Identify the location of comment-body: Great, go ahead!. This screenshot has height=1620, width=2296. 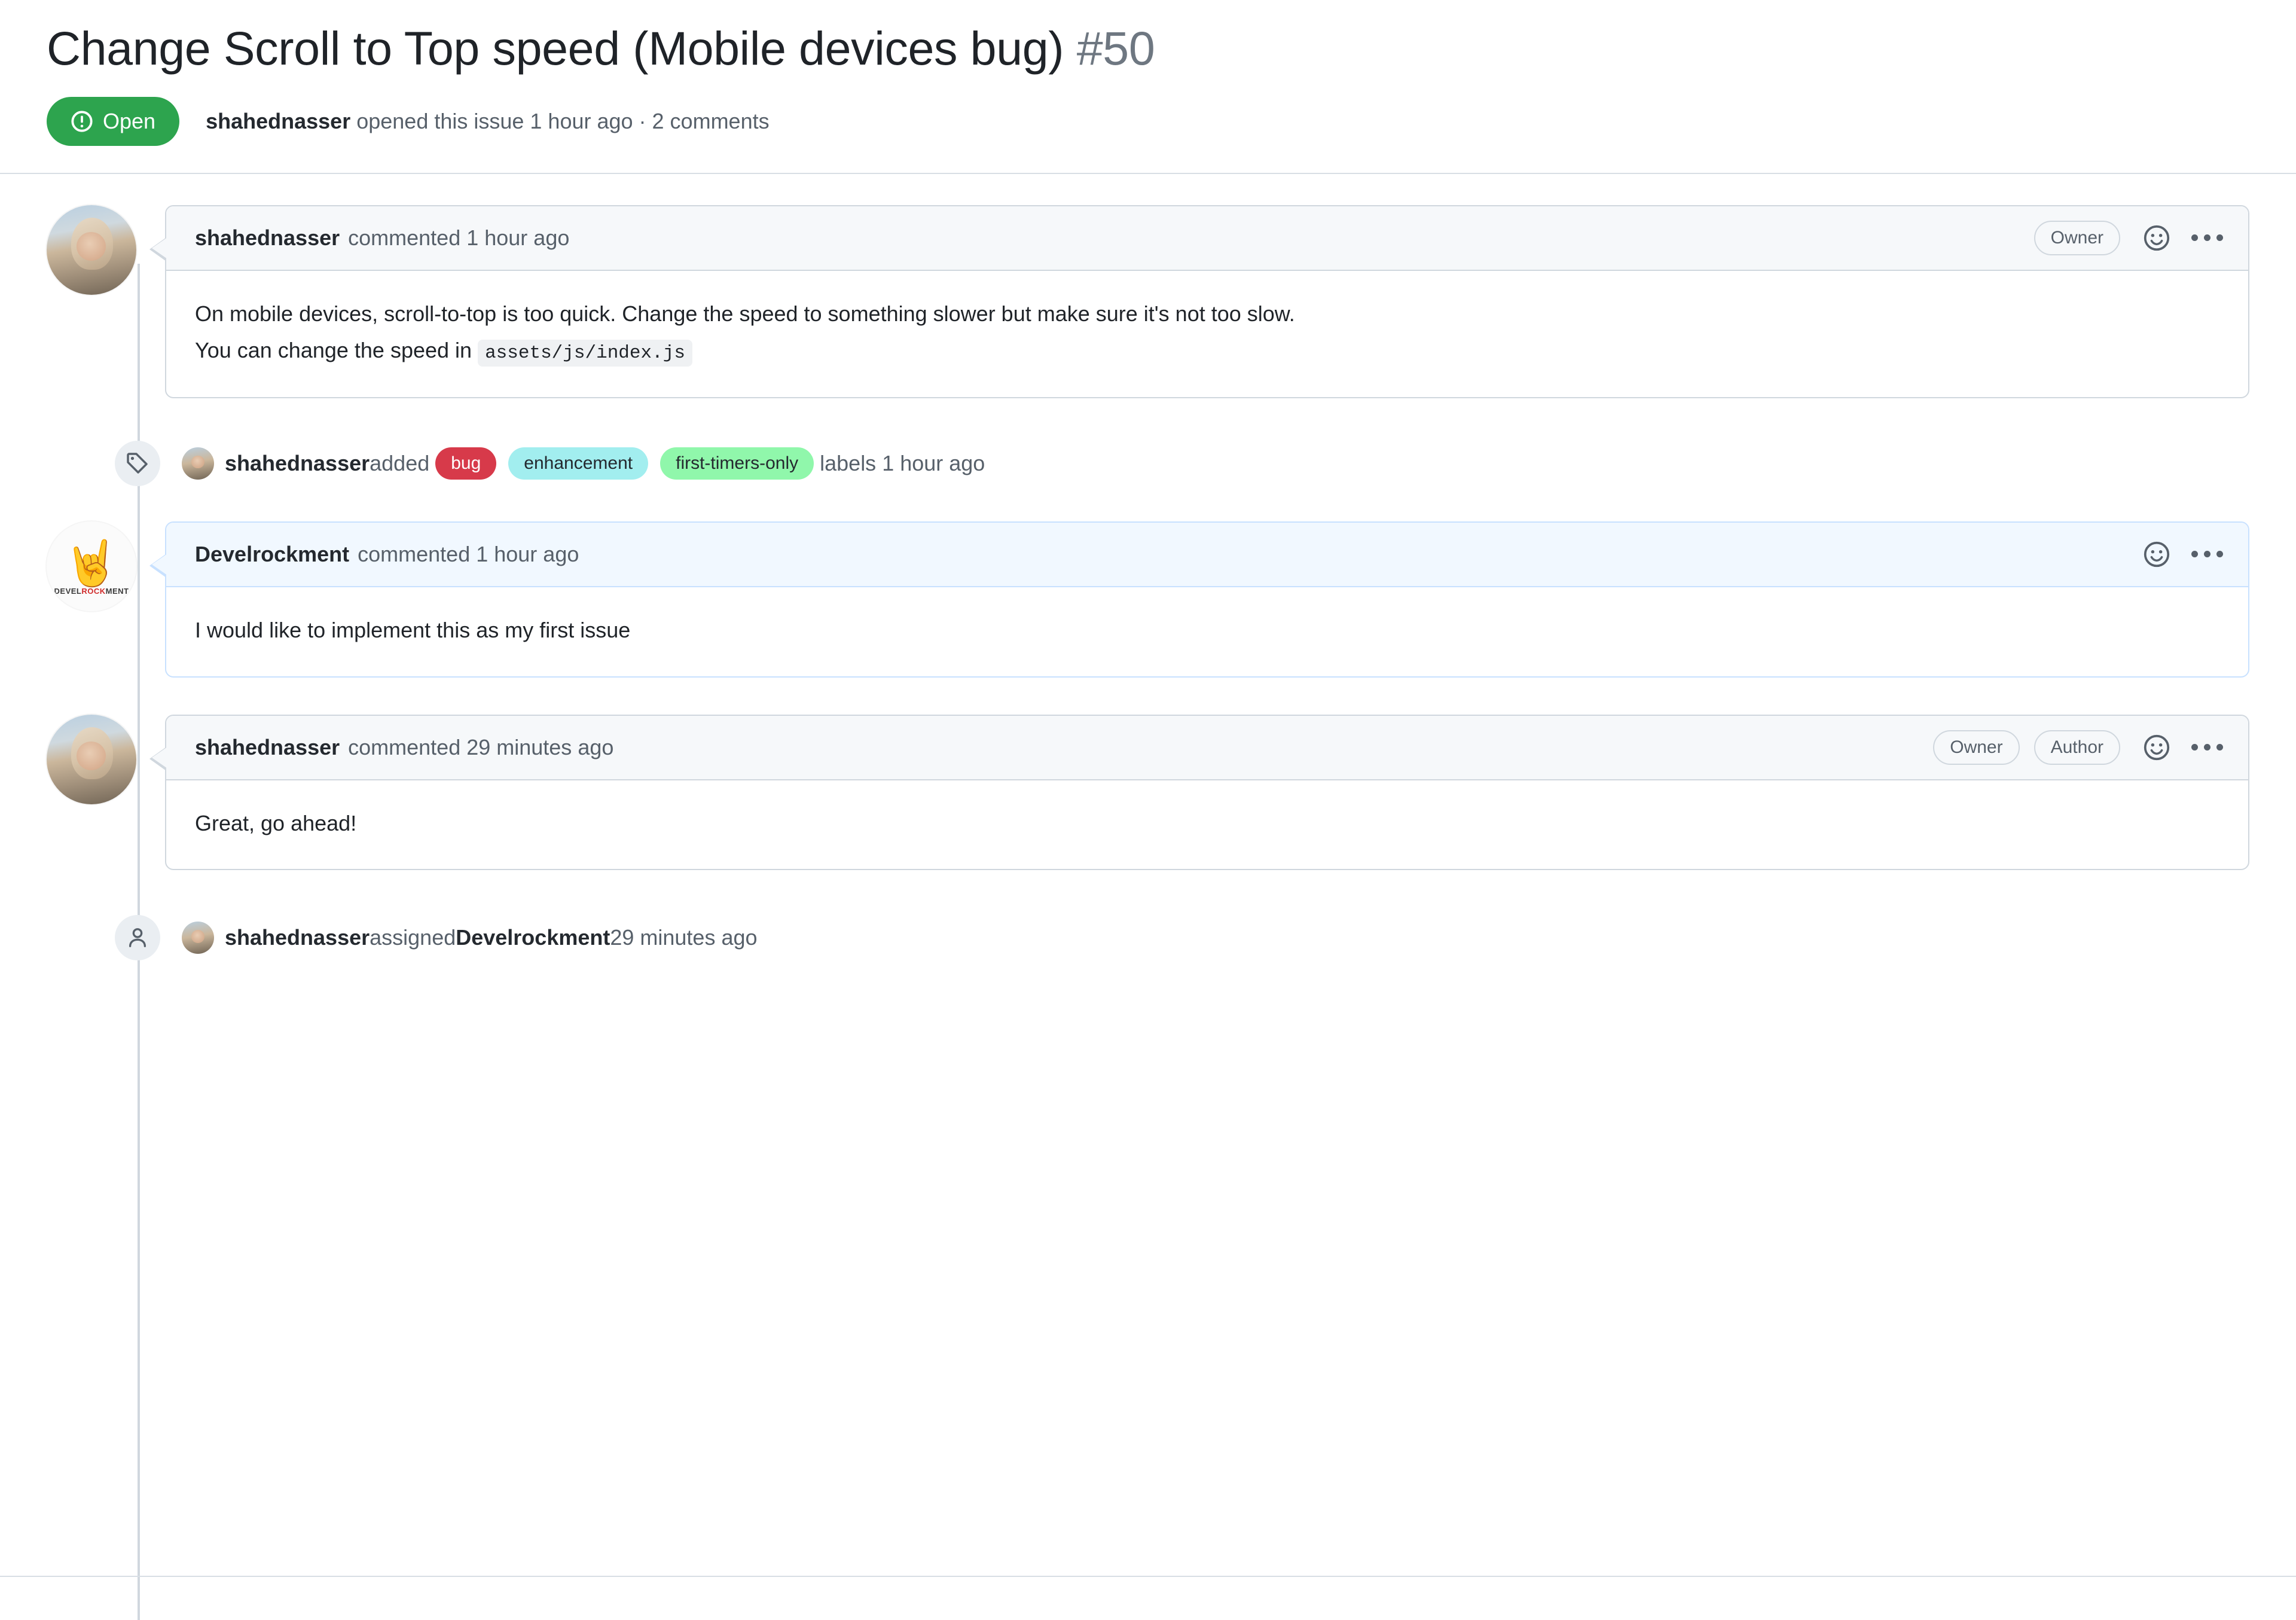
(1207, 825).